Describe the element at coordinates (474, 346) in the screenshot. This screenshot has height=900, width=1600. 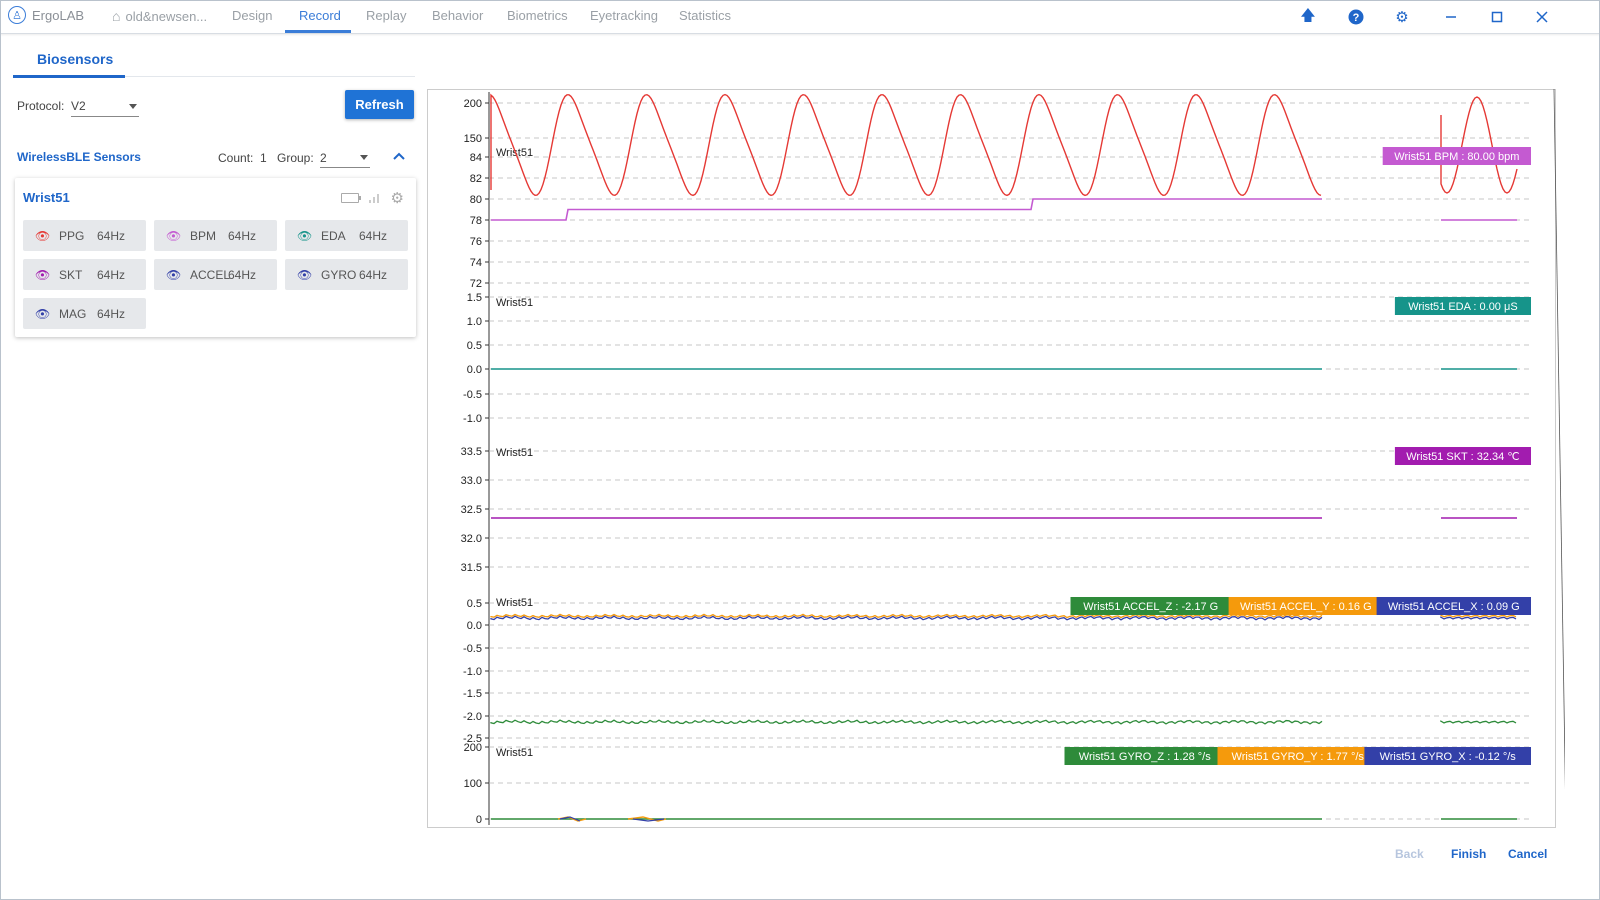
I see `y-tick-label: 0.5` at that location.